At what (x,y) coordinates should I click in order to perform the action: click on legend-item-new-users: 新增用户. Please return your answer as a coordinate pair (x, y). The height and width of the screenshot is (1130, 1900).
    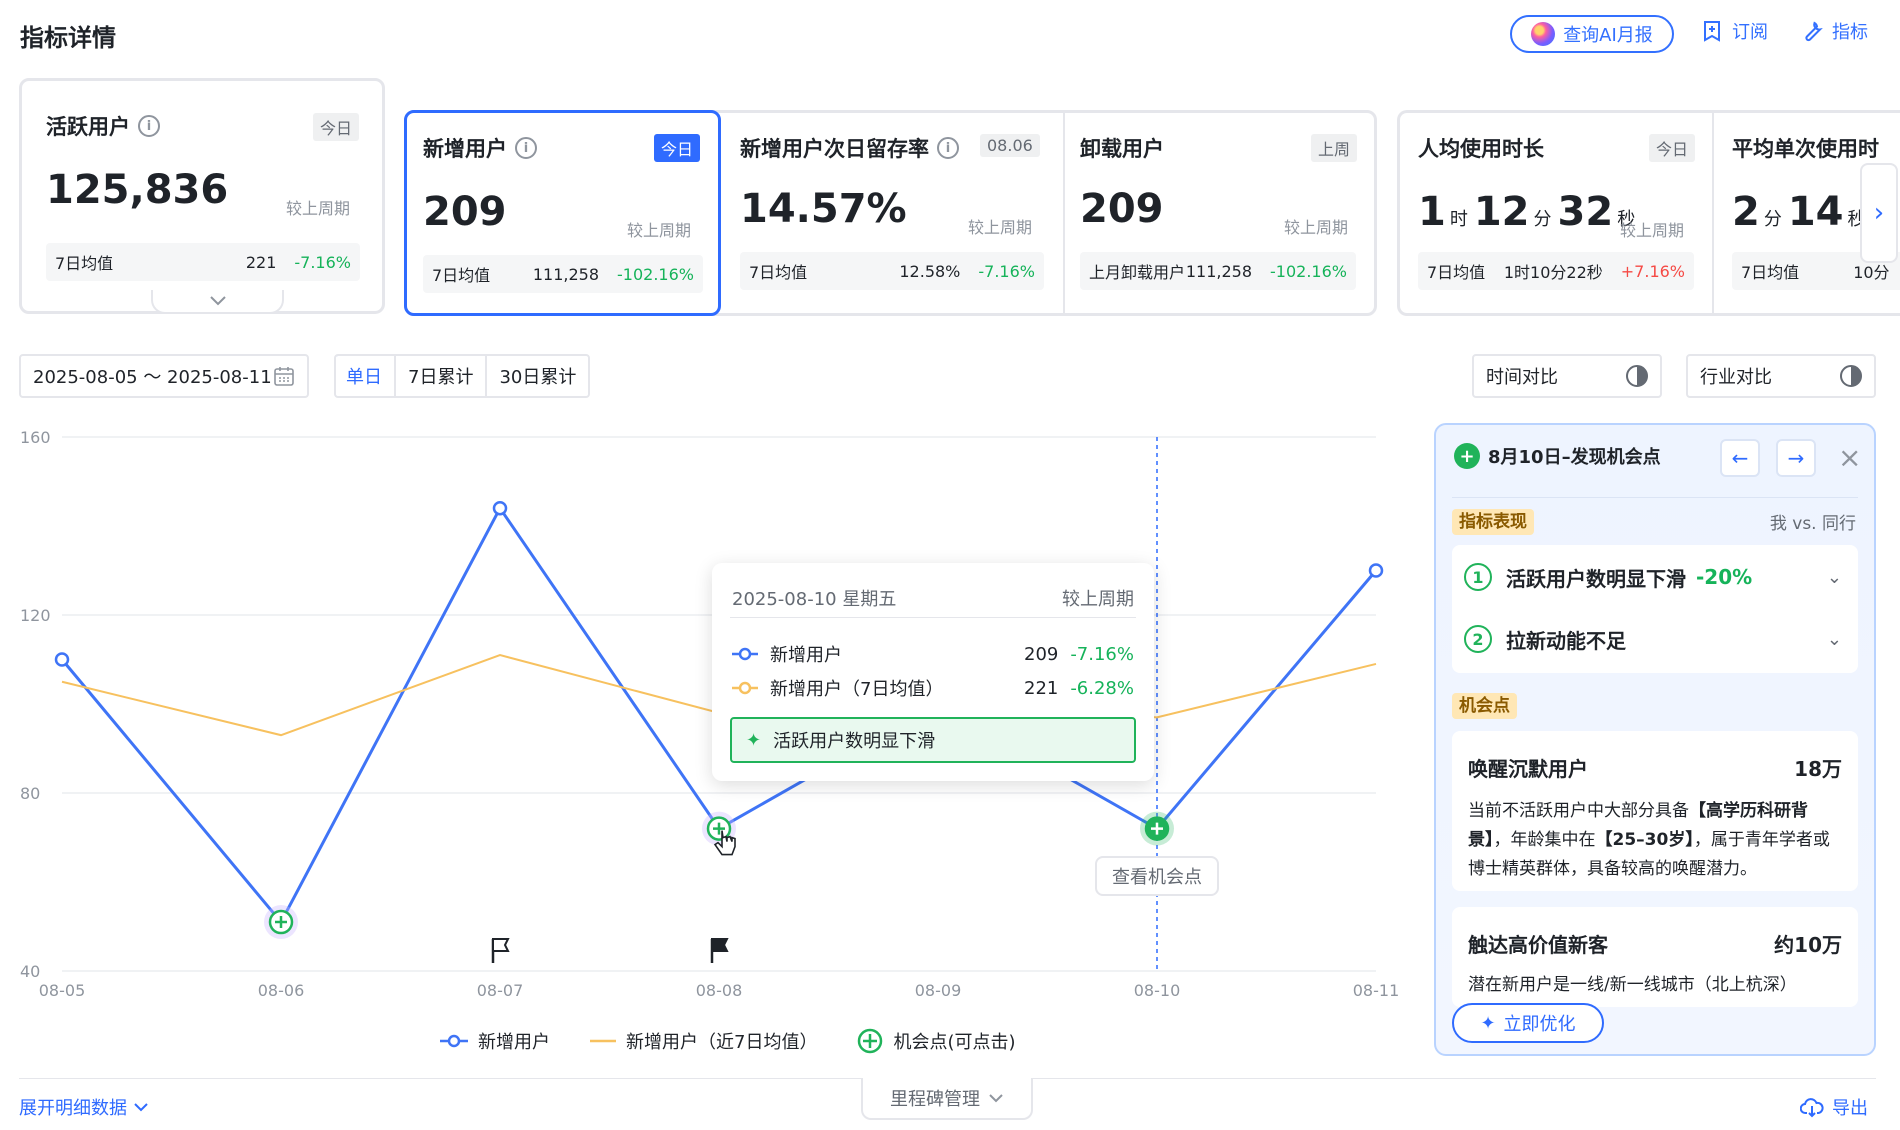
    Looking at the image, I should click on (495, 1041).